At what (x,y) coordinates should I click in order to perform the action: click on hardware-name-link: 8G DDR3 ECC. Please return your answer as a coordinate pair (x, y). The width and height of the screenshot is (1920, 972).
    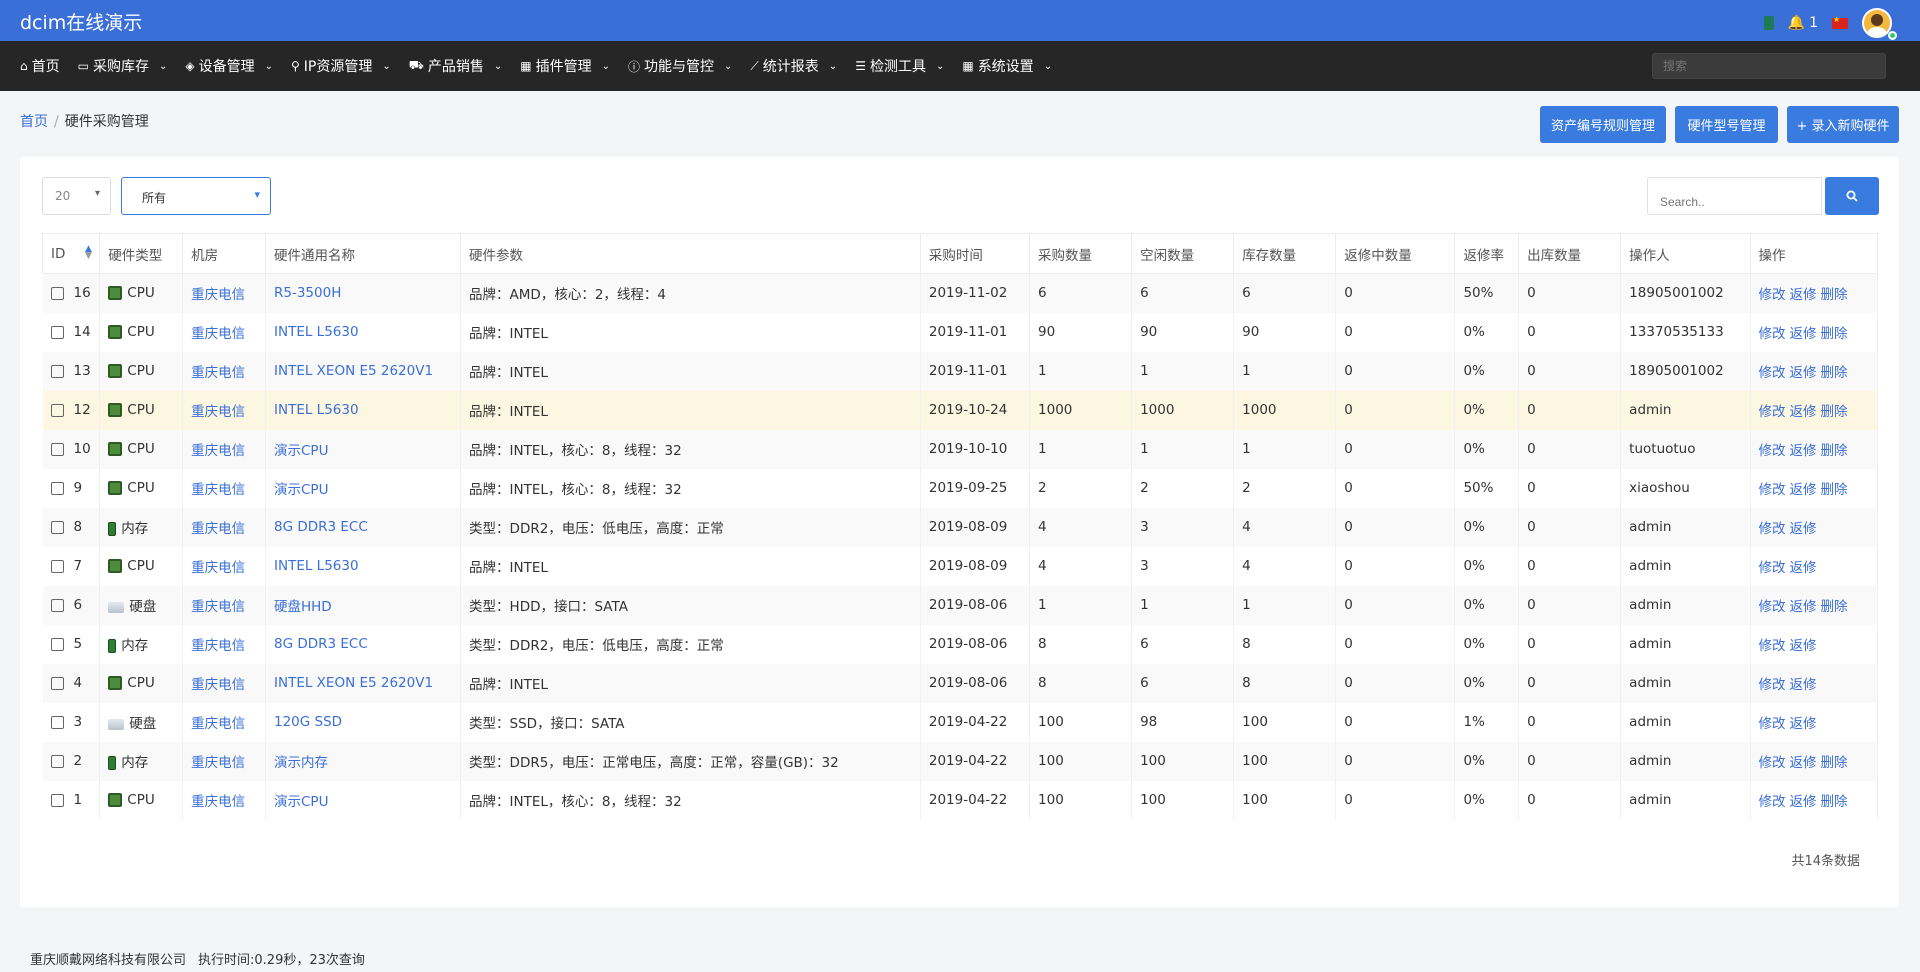
    Looking at the image, I should click on (321, 527).